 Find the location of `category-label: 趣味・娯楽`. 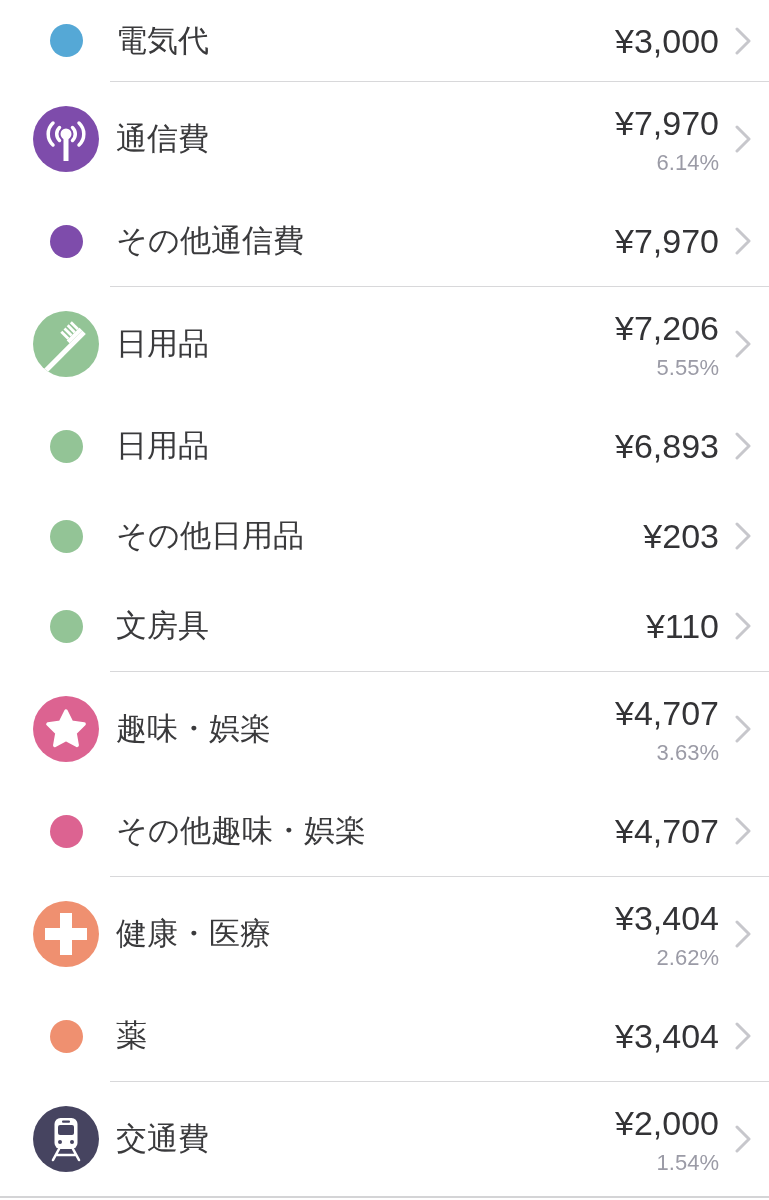

category-label: 趣味・娯楽 is located at coordinates (194, 729).